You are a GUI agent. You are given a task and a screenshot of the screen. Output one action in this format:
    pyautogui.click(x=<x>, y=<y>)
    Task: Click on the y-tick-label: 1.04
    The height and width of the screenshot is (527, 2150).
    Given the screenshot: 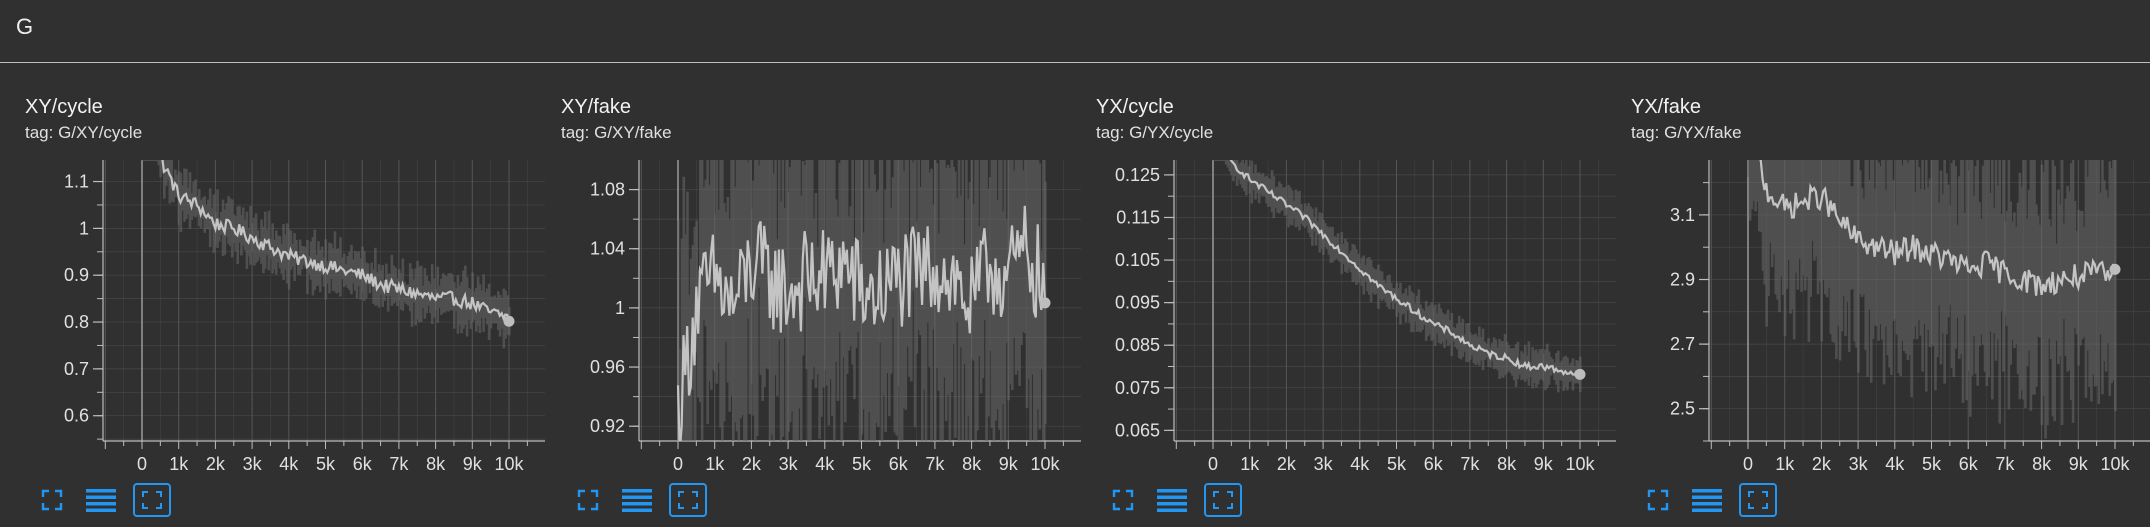 What is the action you would take?
    pyautogui.click(x=607, y=249)
    